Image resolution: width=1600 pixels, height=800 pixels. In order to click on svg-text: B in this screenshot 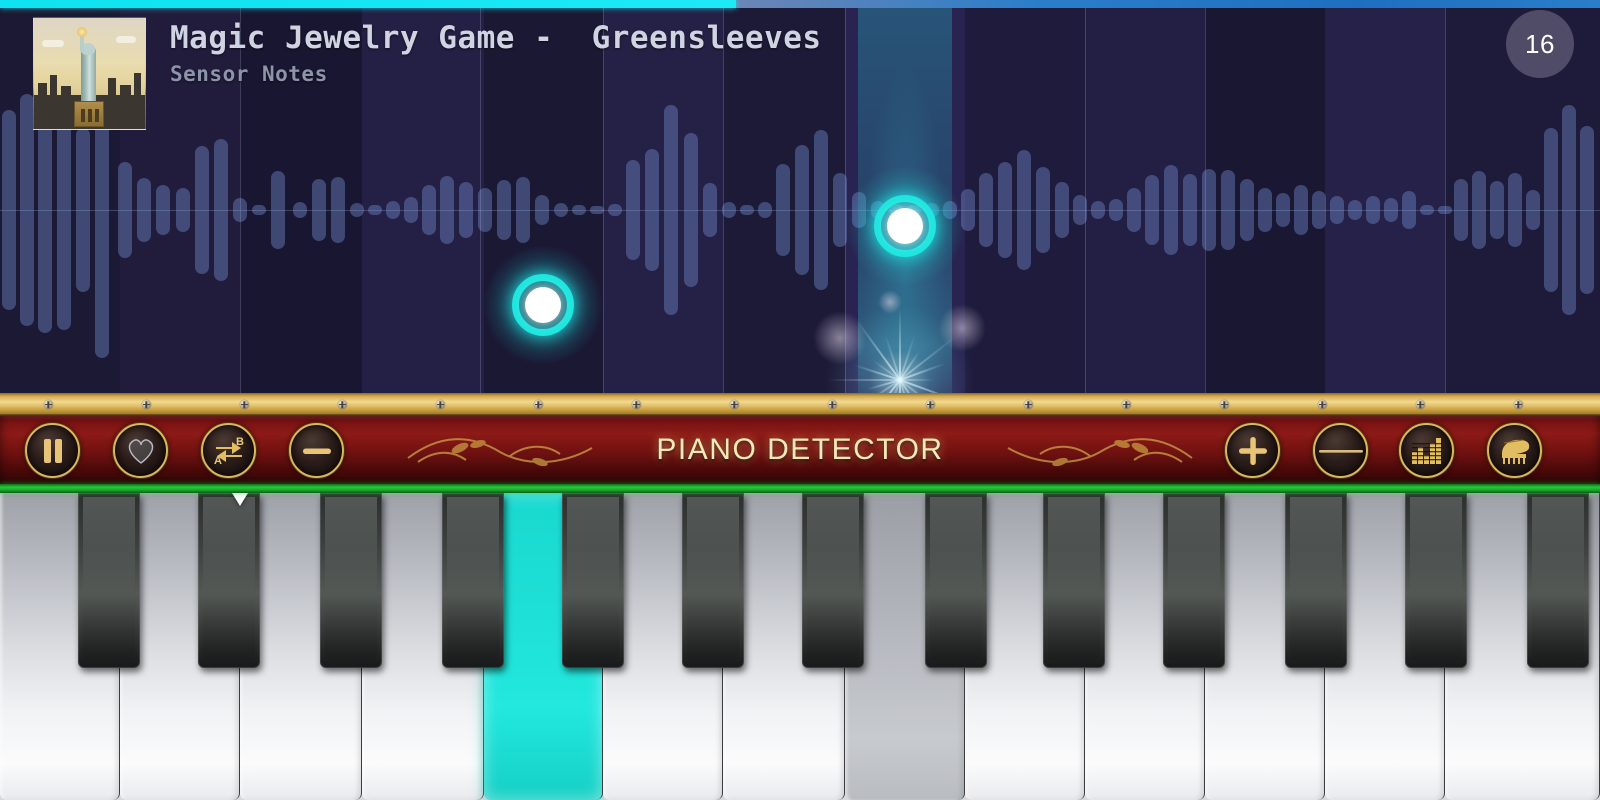, I will do `click(240, 442)`.